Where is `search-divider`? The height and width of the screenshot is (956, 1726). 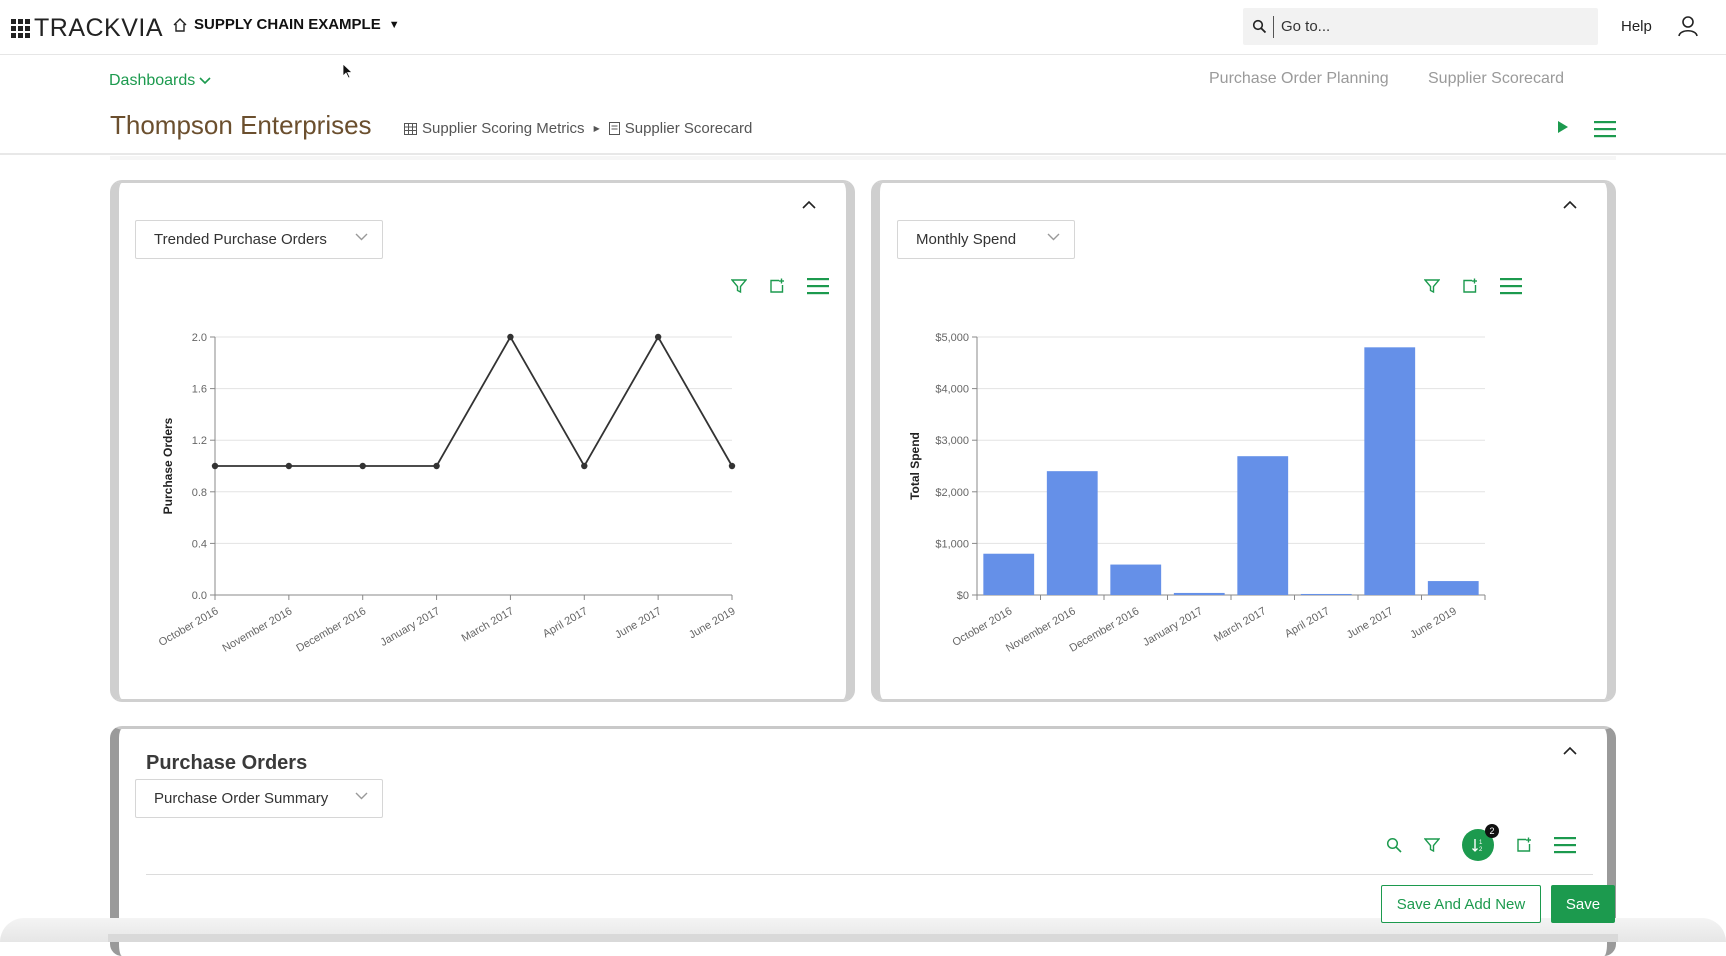
search-divider is located at coordinates (1273, 26).